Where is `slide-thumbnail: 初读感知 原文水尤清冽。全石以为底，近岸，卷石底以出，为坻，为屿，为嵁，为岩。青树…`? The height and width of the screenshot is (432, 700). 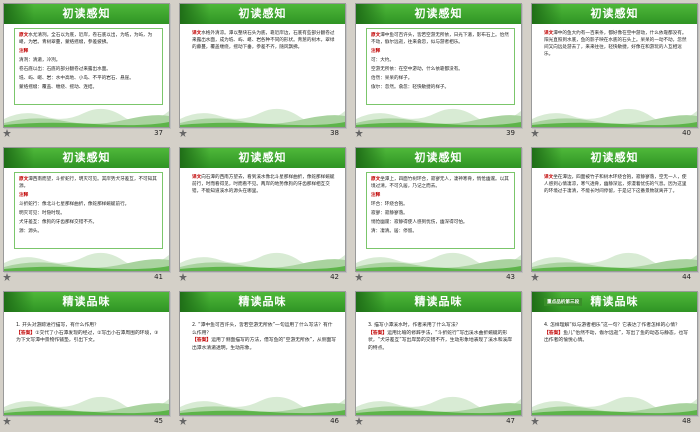 slide-thumbnail: 初读感知 原文水尤清冽。全石以为底，近岸，卷石底以出，为坻，为屿，为嵁，为岩。青树… is located at coordinates (87, 72).